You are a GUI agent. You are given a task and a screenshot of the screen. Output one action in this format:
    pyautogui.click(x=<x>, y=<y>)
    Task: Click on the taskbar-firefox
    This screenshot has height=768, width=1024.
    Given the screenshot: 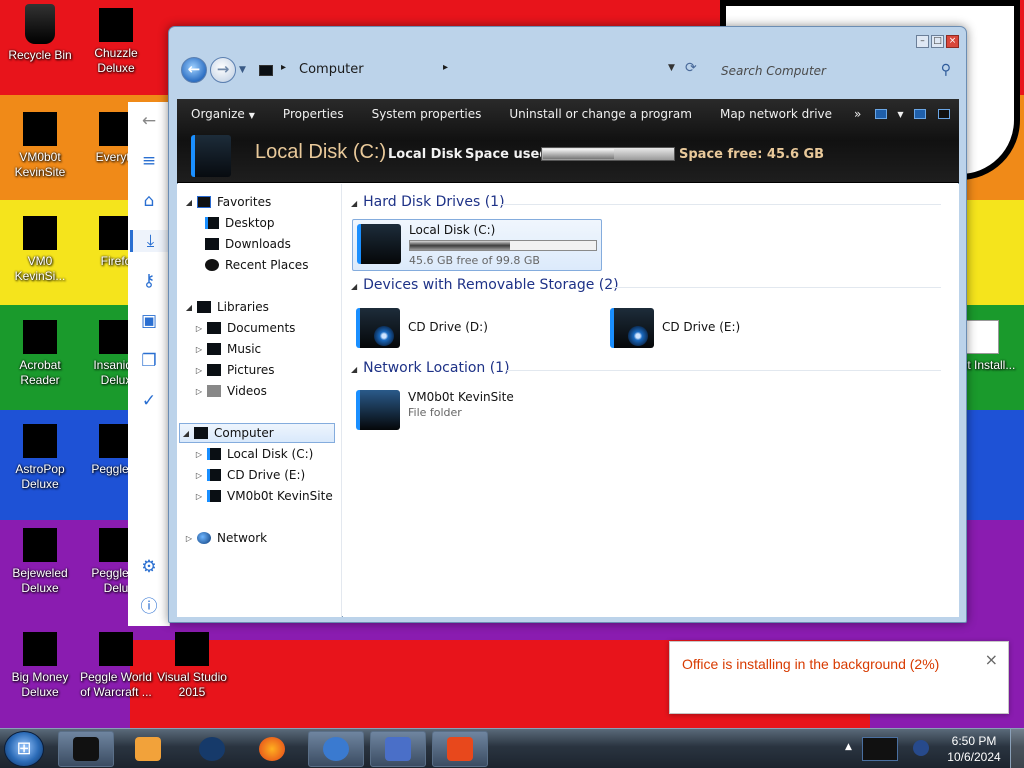 What is the action you would take?
    pyautogui.click(x=272, y=749)
    